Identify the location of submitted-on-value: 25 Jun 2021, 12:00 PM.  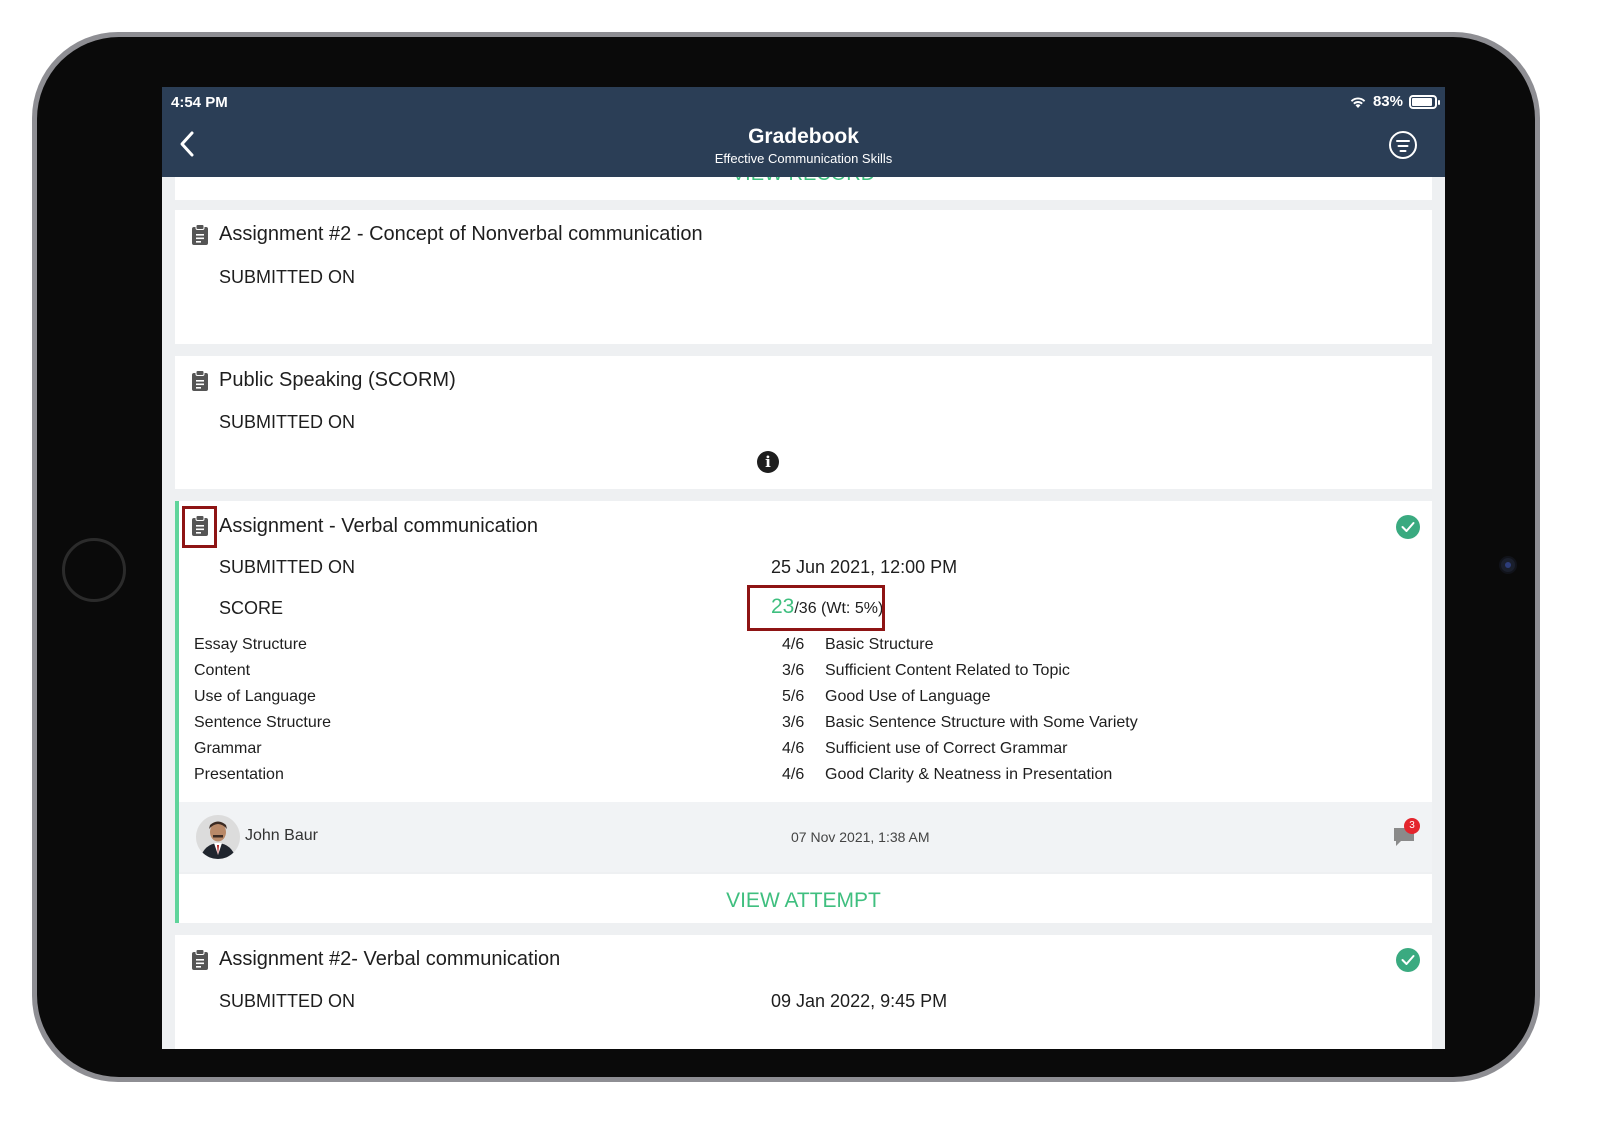
(864, 567).